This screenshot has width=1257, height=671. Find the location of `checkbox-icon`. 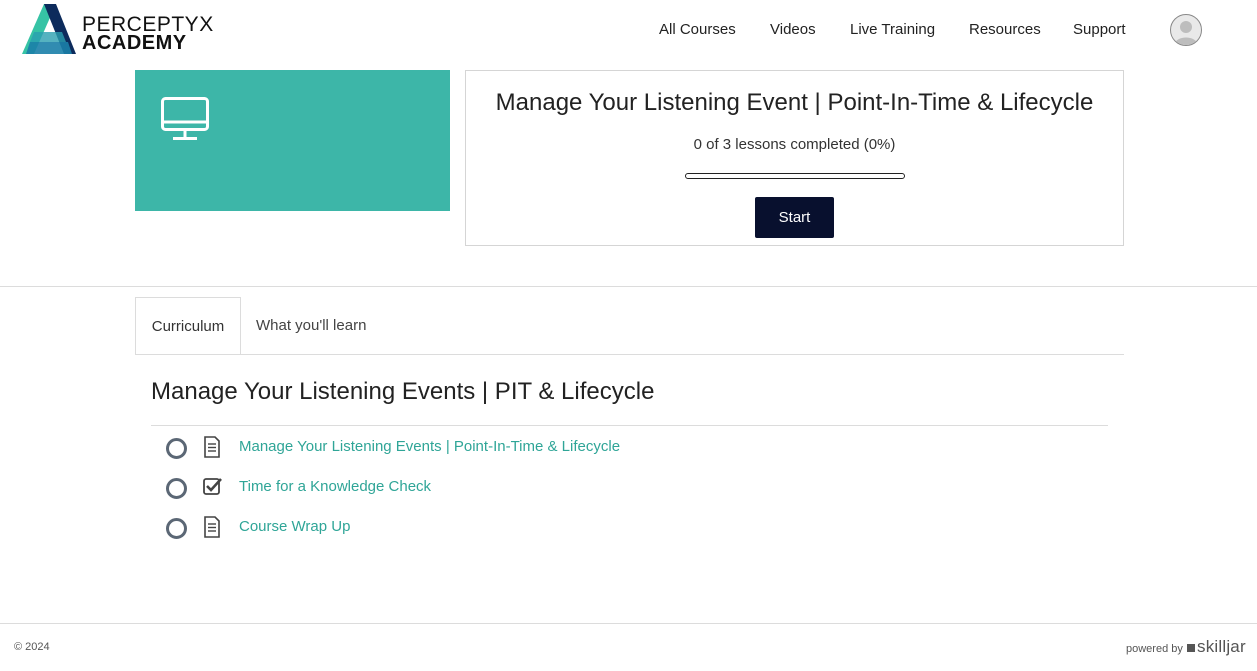

checkbox-icon is located at coordinates (212, 486).